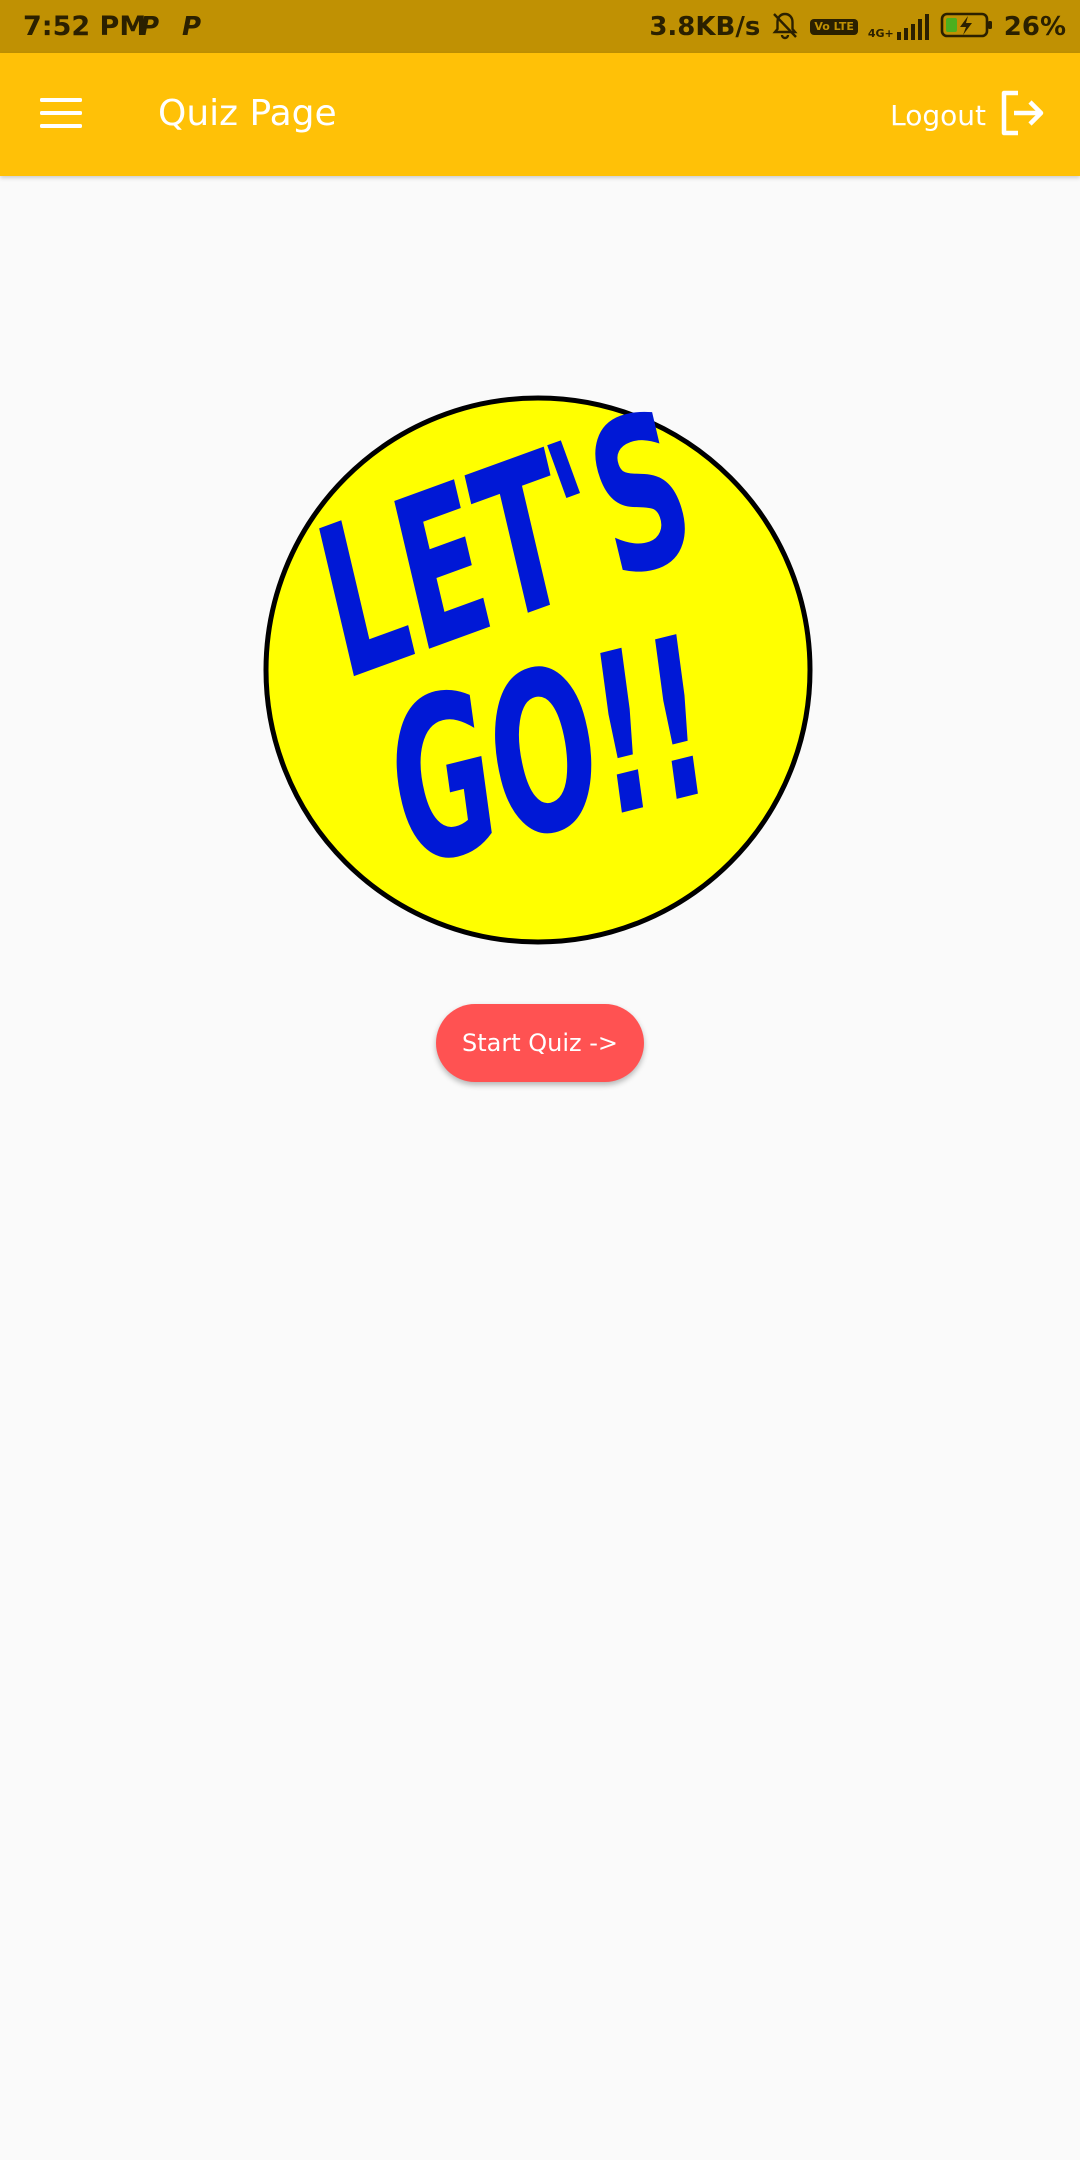  Describe the element at coordinates (899, 27) in the screenshot. I see `signal-strength-icon: 4G+` at that location.